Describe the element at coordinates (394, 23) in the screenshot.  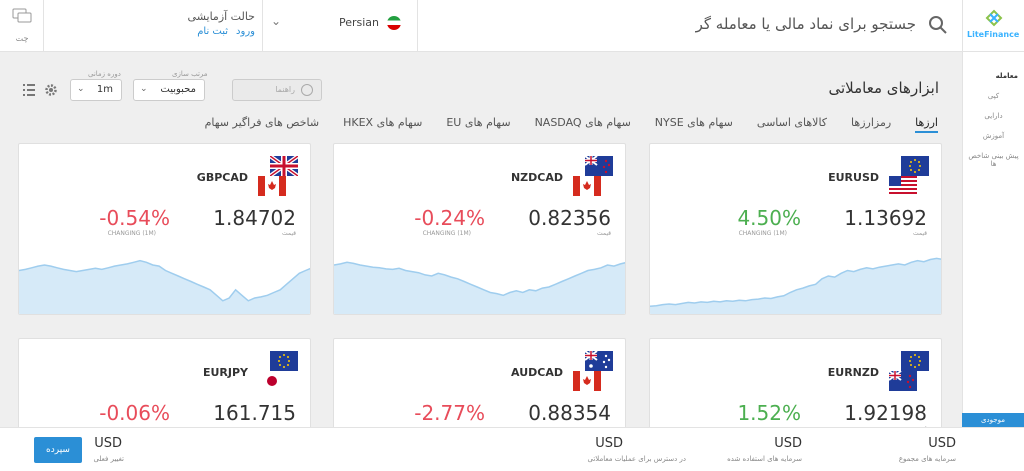
I see `iran-flag-icon` at that location.